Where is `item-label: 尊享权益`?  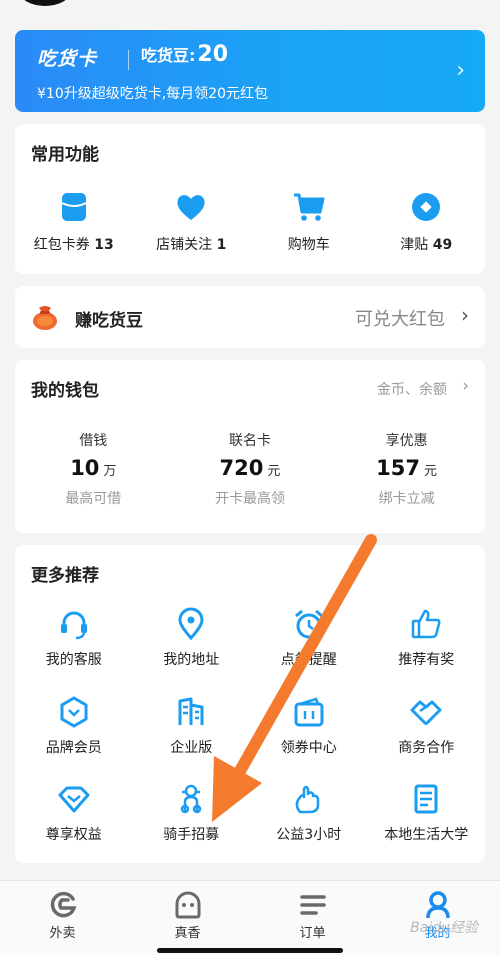 item-label: 尊享权益 is located at coordinates (73, 835).